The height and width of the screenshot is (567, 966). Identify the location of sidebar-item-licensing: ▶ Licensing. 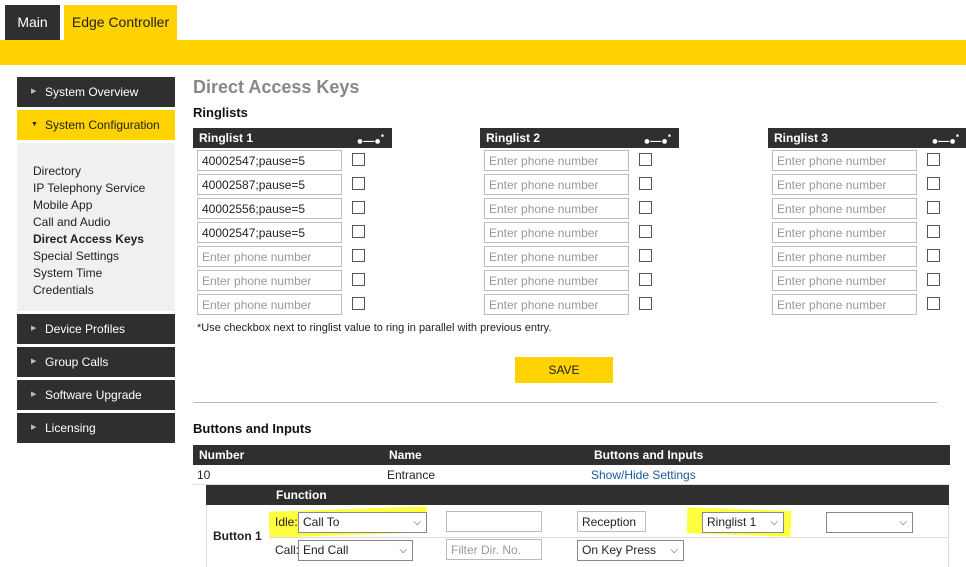
(96, 428).